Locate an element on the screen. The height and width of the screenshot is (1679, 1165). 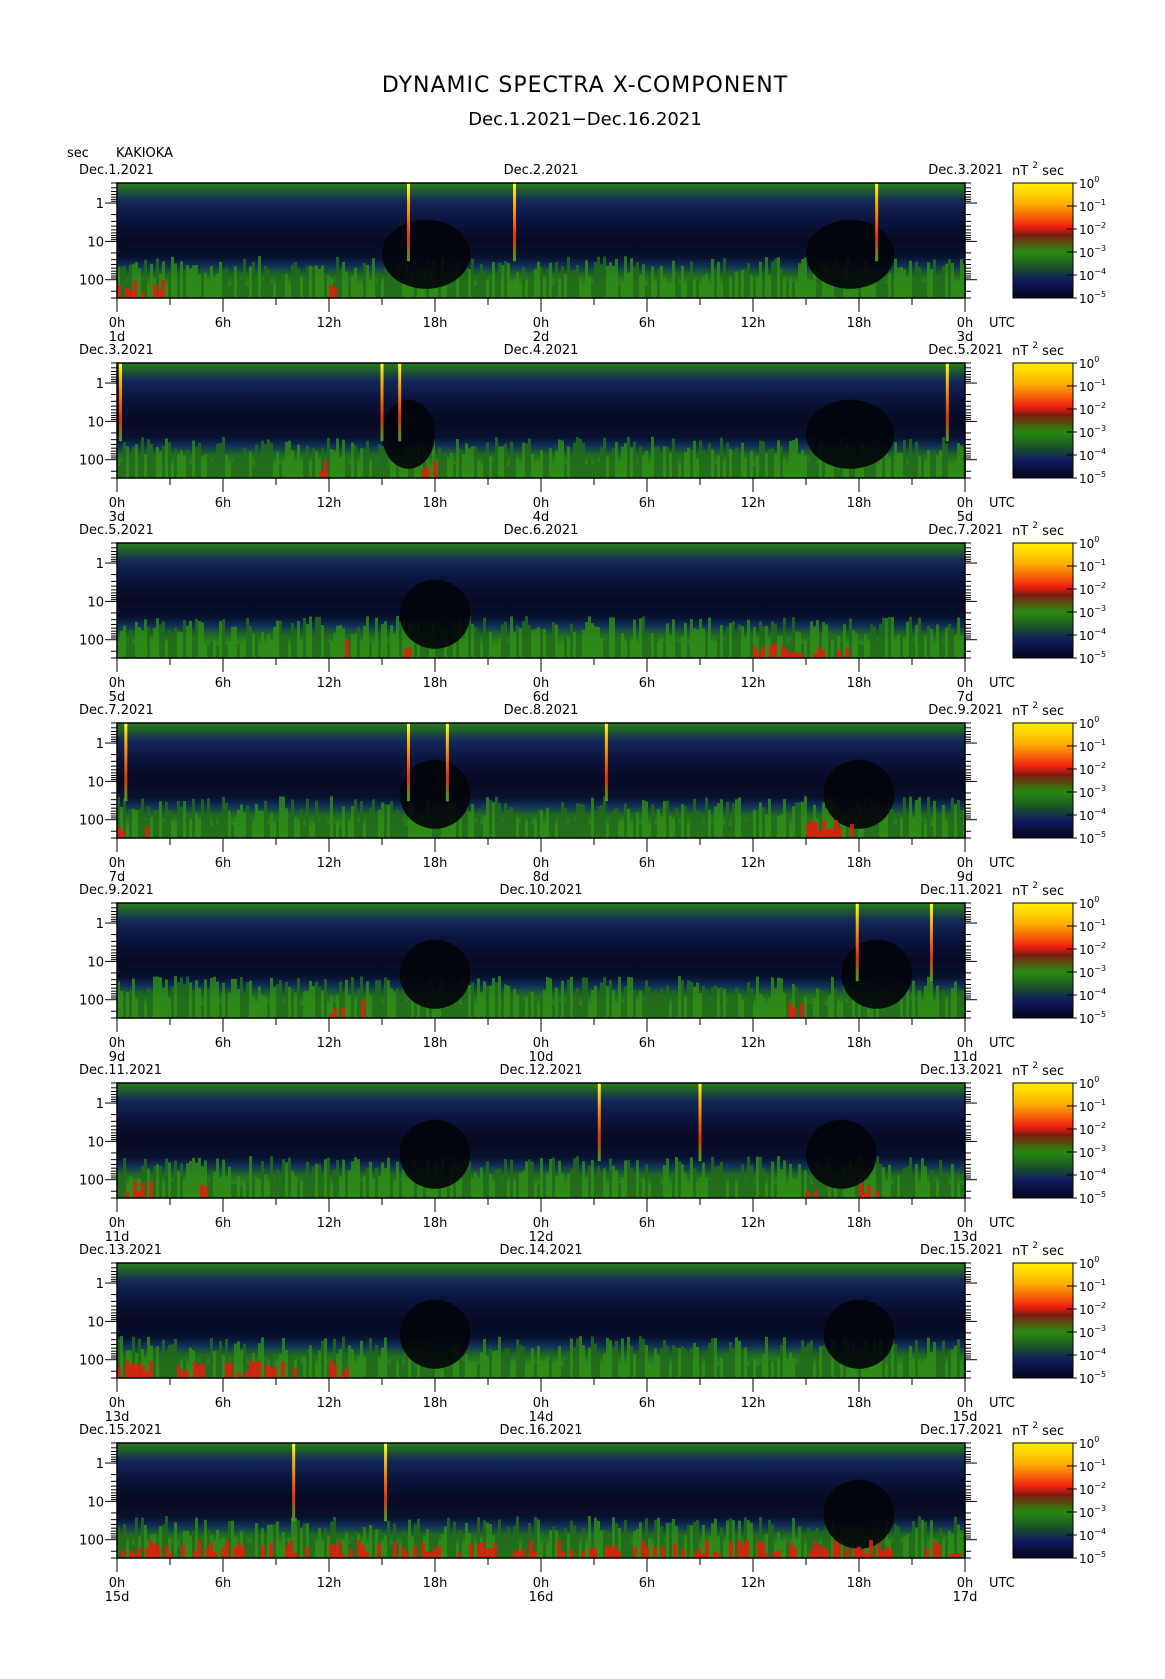
colorbar-tick-exp: 0 is located at coordinates (1096, 1079).